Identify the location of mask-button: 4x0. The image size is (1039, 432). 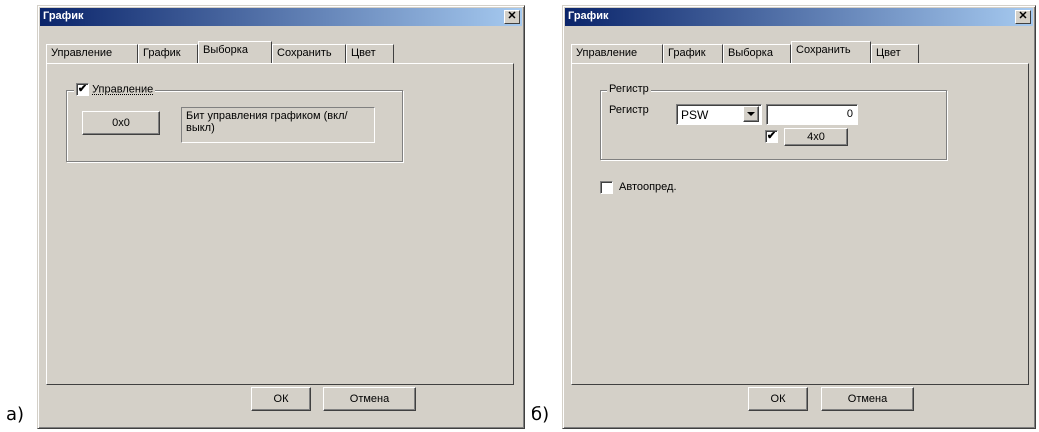
(816, 137).